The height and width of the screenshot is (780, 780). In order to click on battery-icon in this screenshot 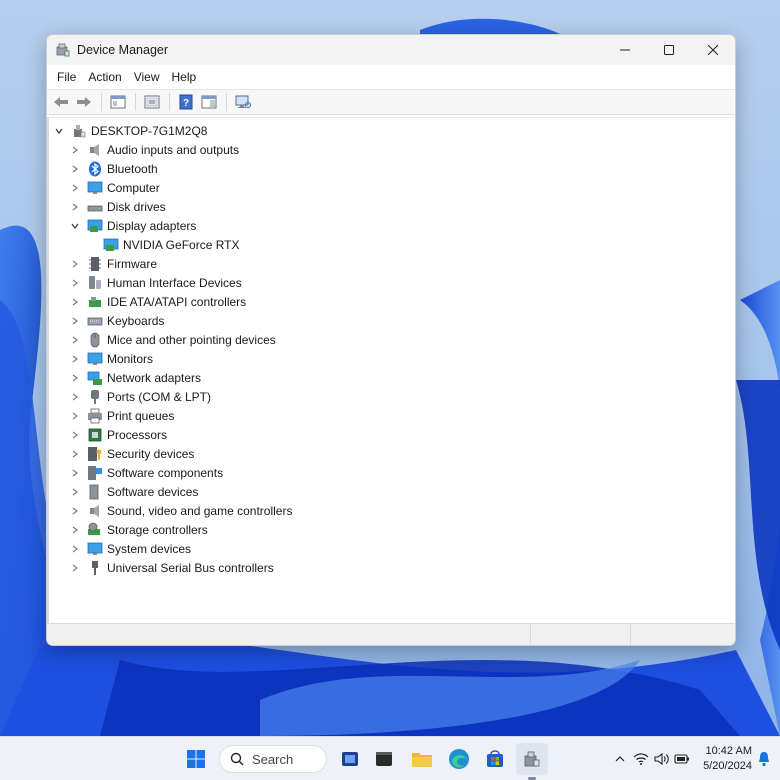, I will do `click(682, 759)`.